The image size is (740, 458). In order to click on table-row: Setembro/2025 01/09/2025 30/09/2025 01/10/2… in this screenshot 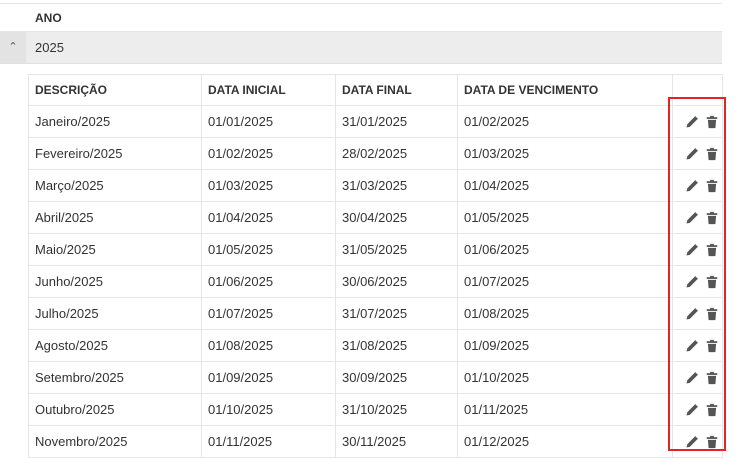, I will do `click(375, 377)`.